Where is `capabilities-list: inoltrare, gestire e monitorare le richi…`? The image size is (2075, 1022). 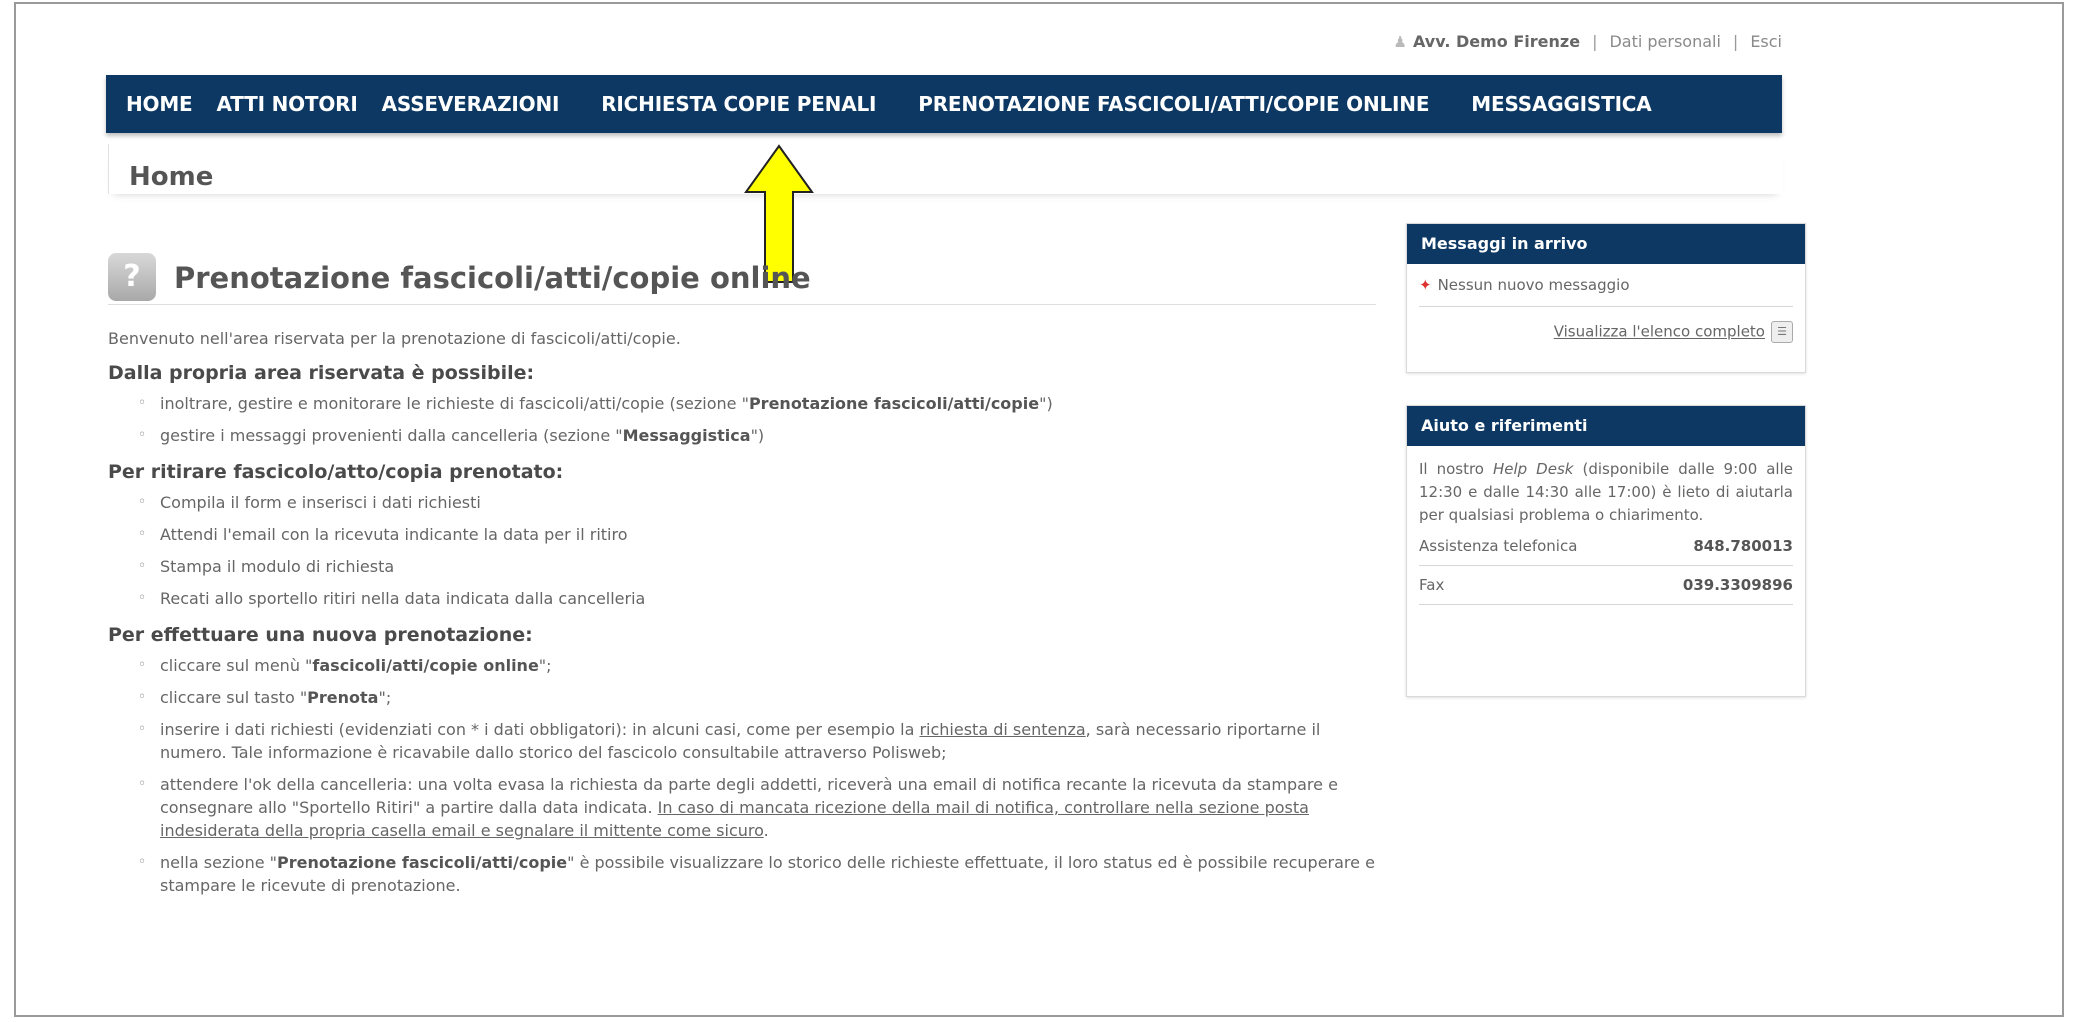
capabilities-list: inoltrare, gestire e monitorare le richi… is located at coordinates (748, 419).